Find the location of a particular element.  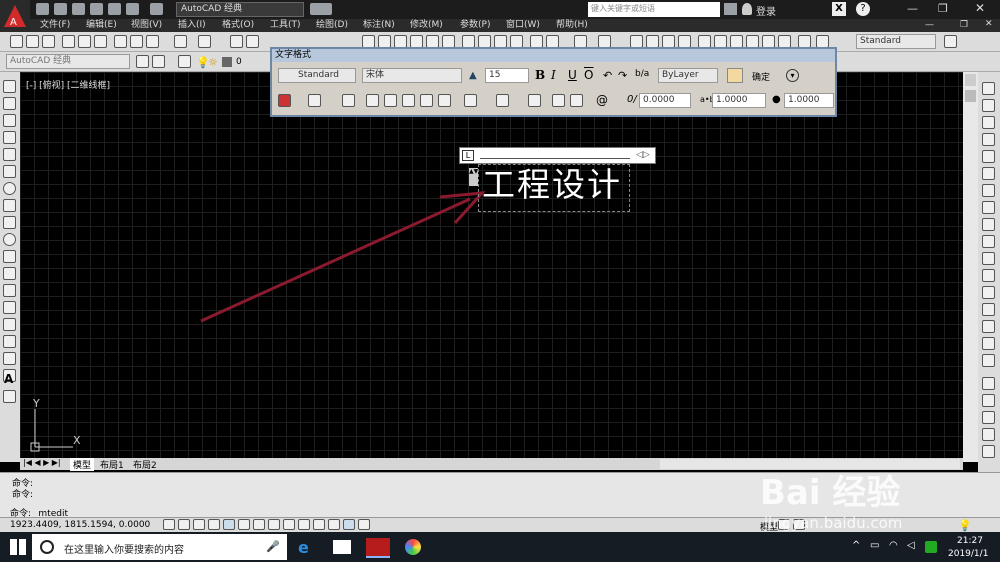

coordinates-readout: 1923.4409, 1815.1594, 0.0000 is located at coordinates (80, 525).